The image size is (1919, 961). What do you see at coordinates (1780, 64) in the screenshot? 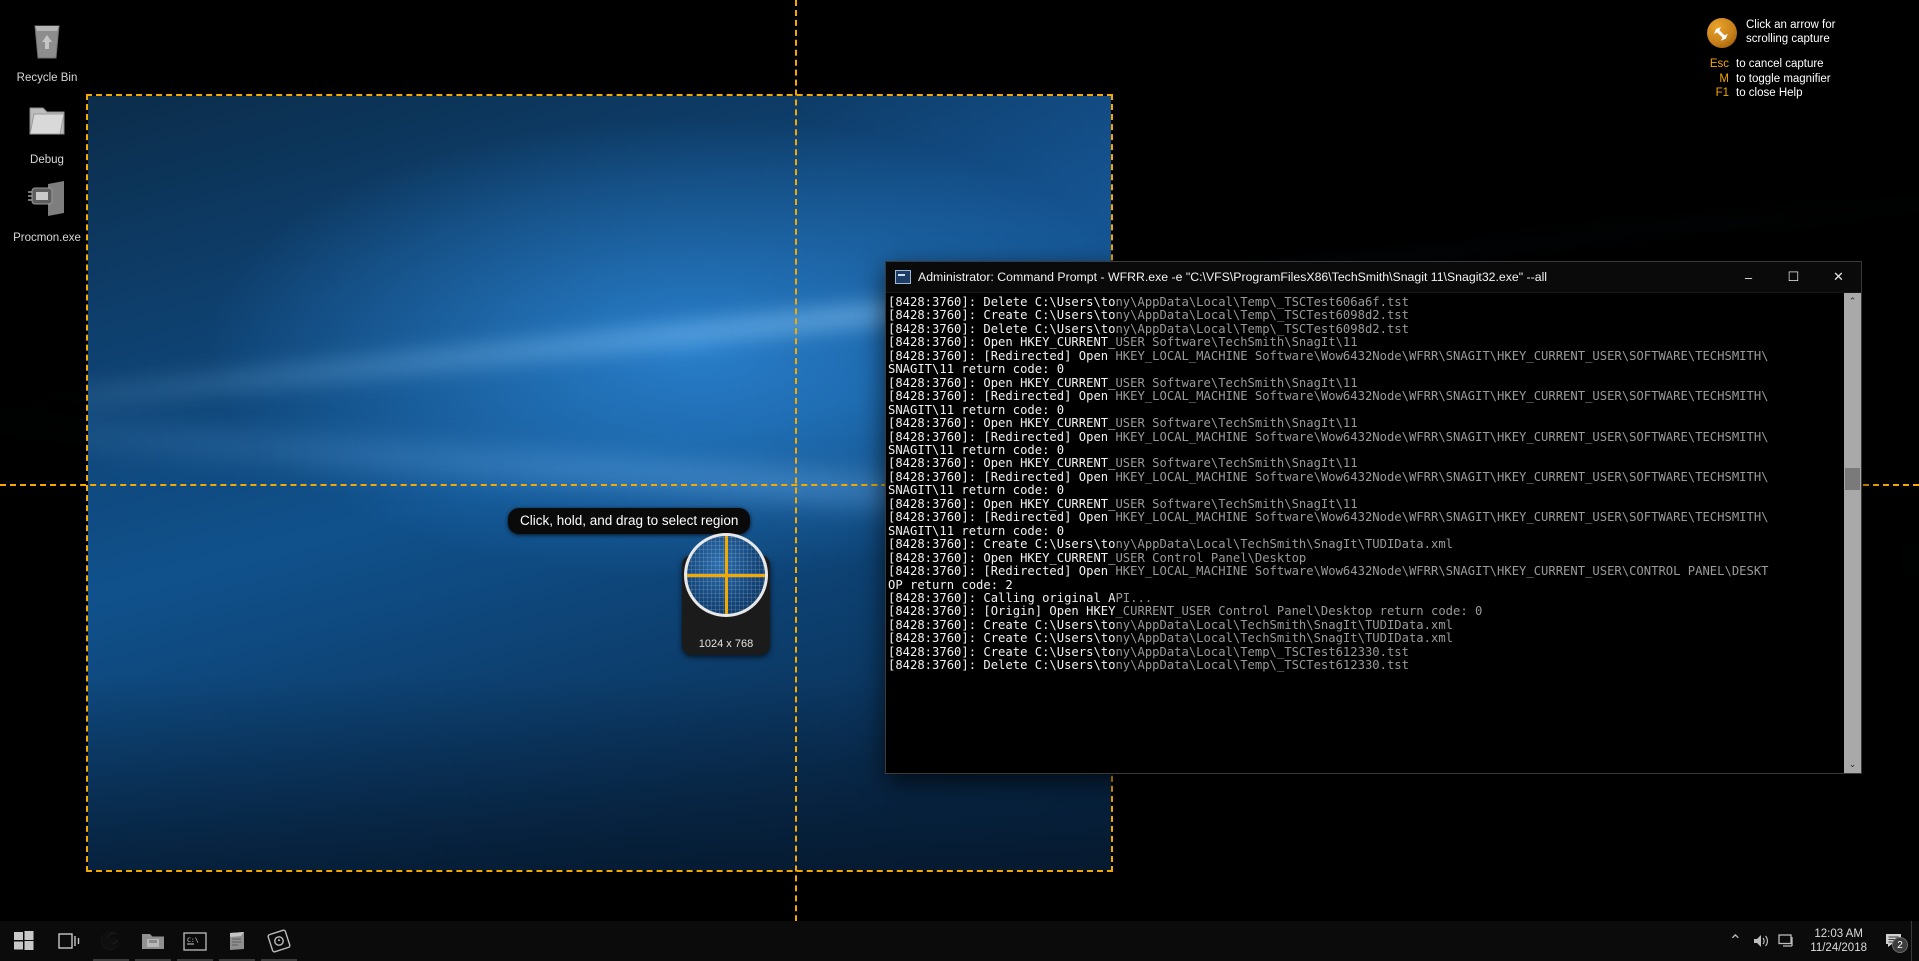
I see `help-key-desc: to cancel capture` at bounding box center [1780, 64].